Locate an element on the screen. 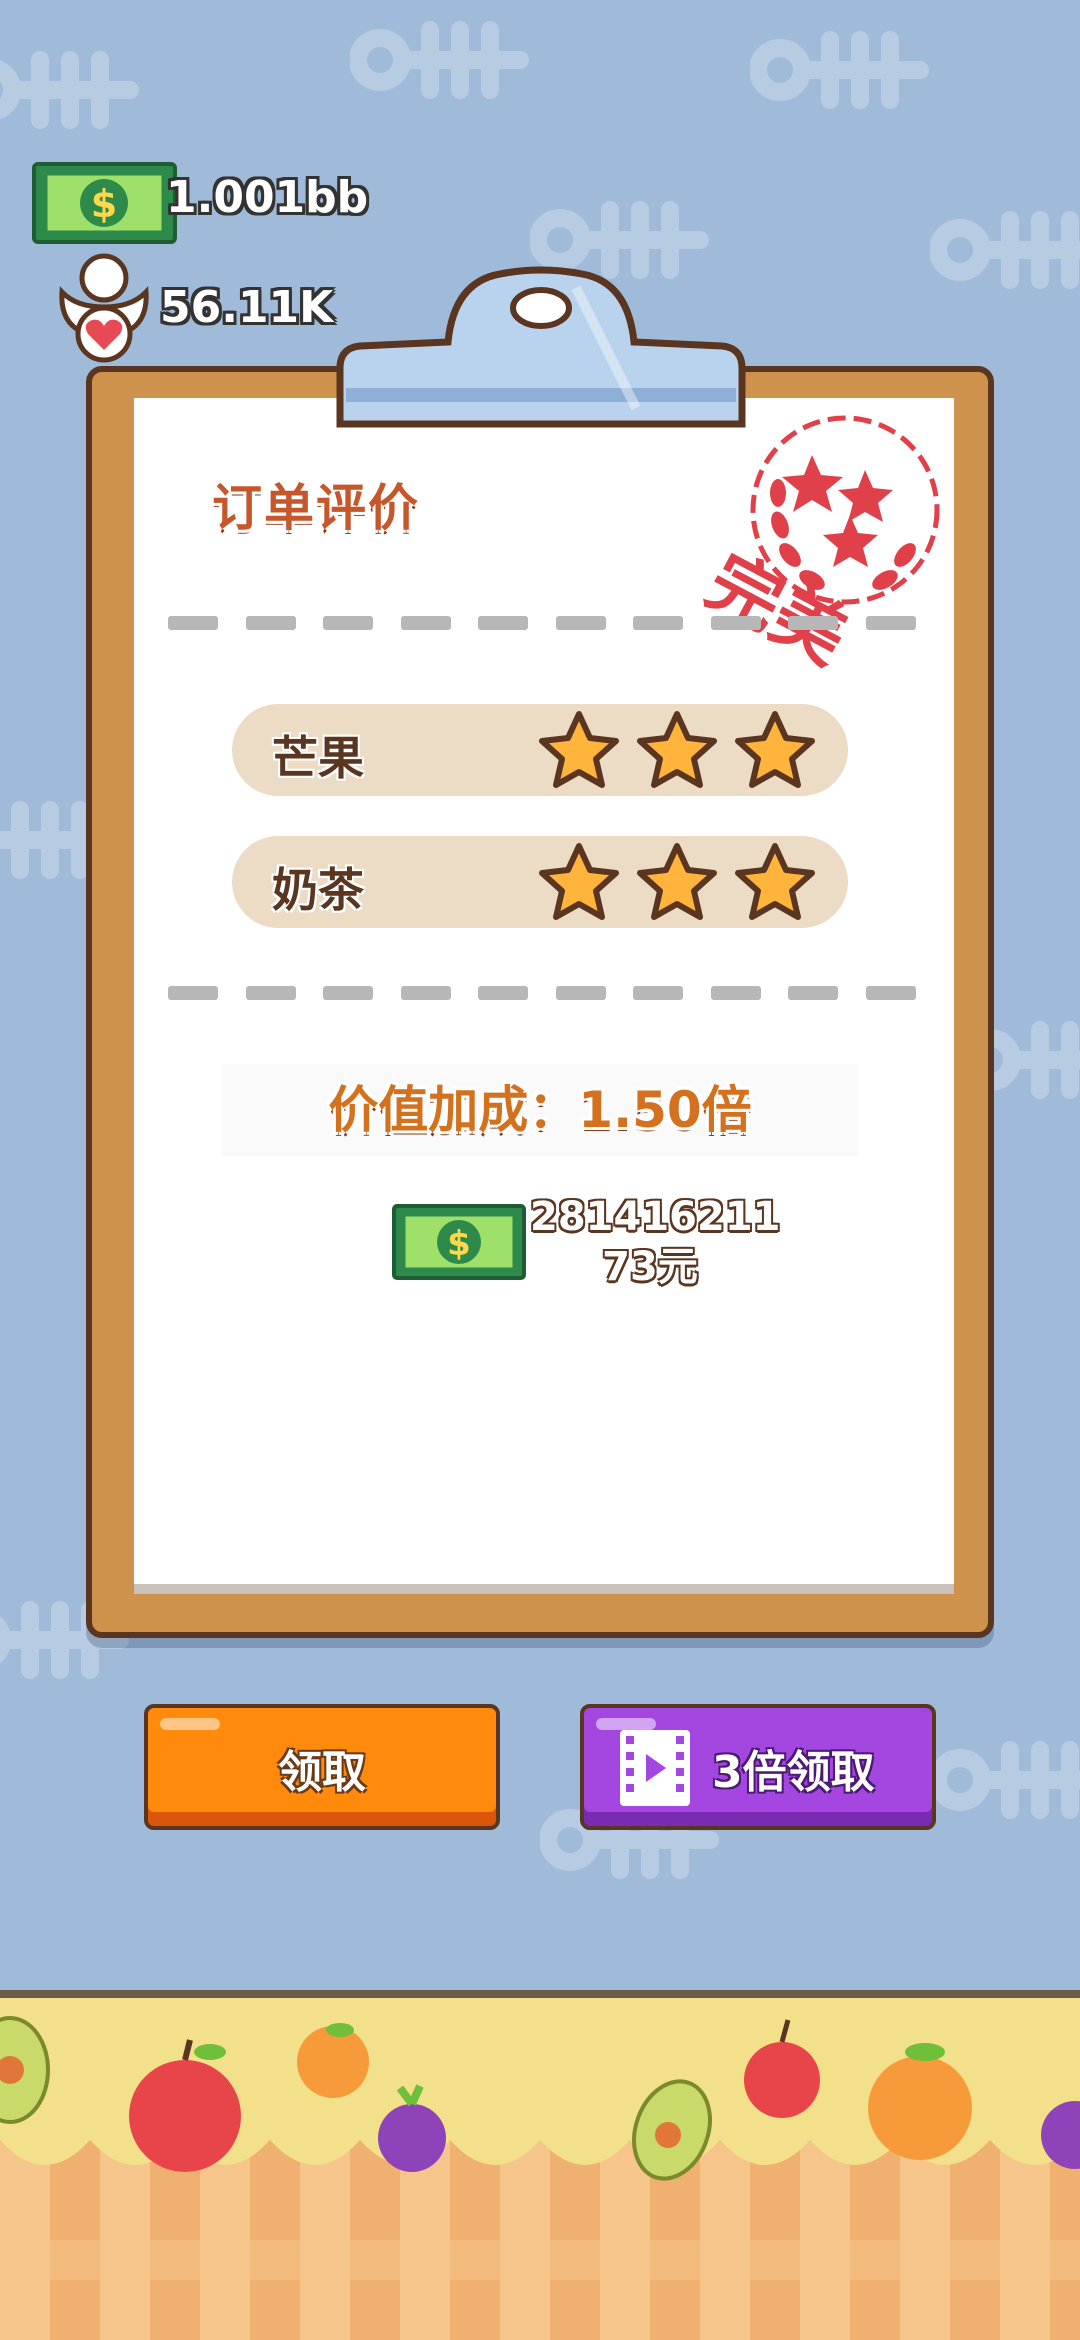  triple-claim-label: 3倍领取 is located at coordinates (793, 1772).